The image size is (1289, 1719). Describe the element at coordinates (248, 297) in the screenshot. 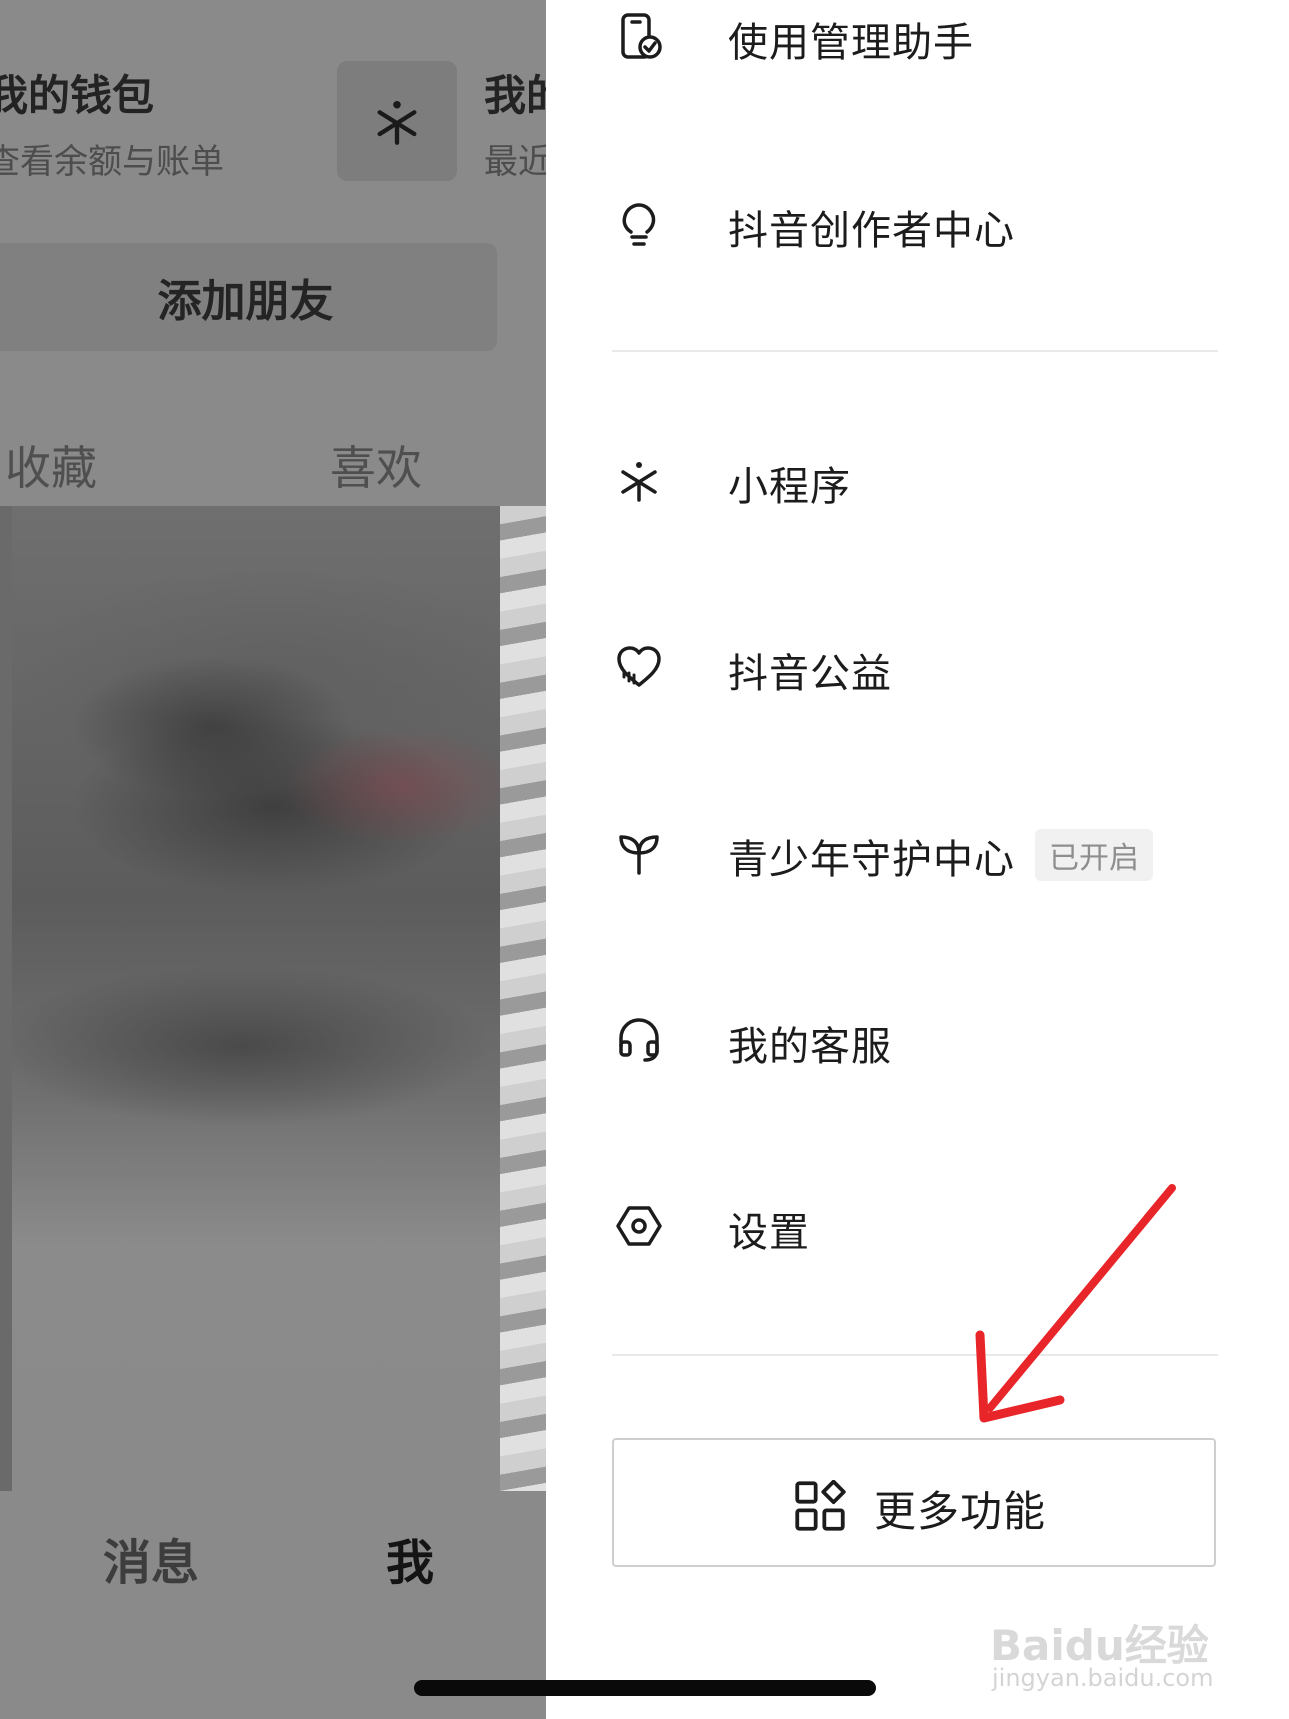

I see `add-friend-button: 添加朋友` at that location.